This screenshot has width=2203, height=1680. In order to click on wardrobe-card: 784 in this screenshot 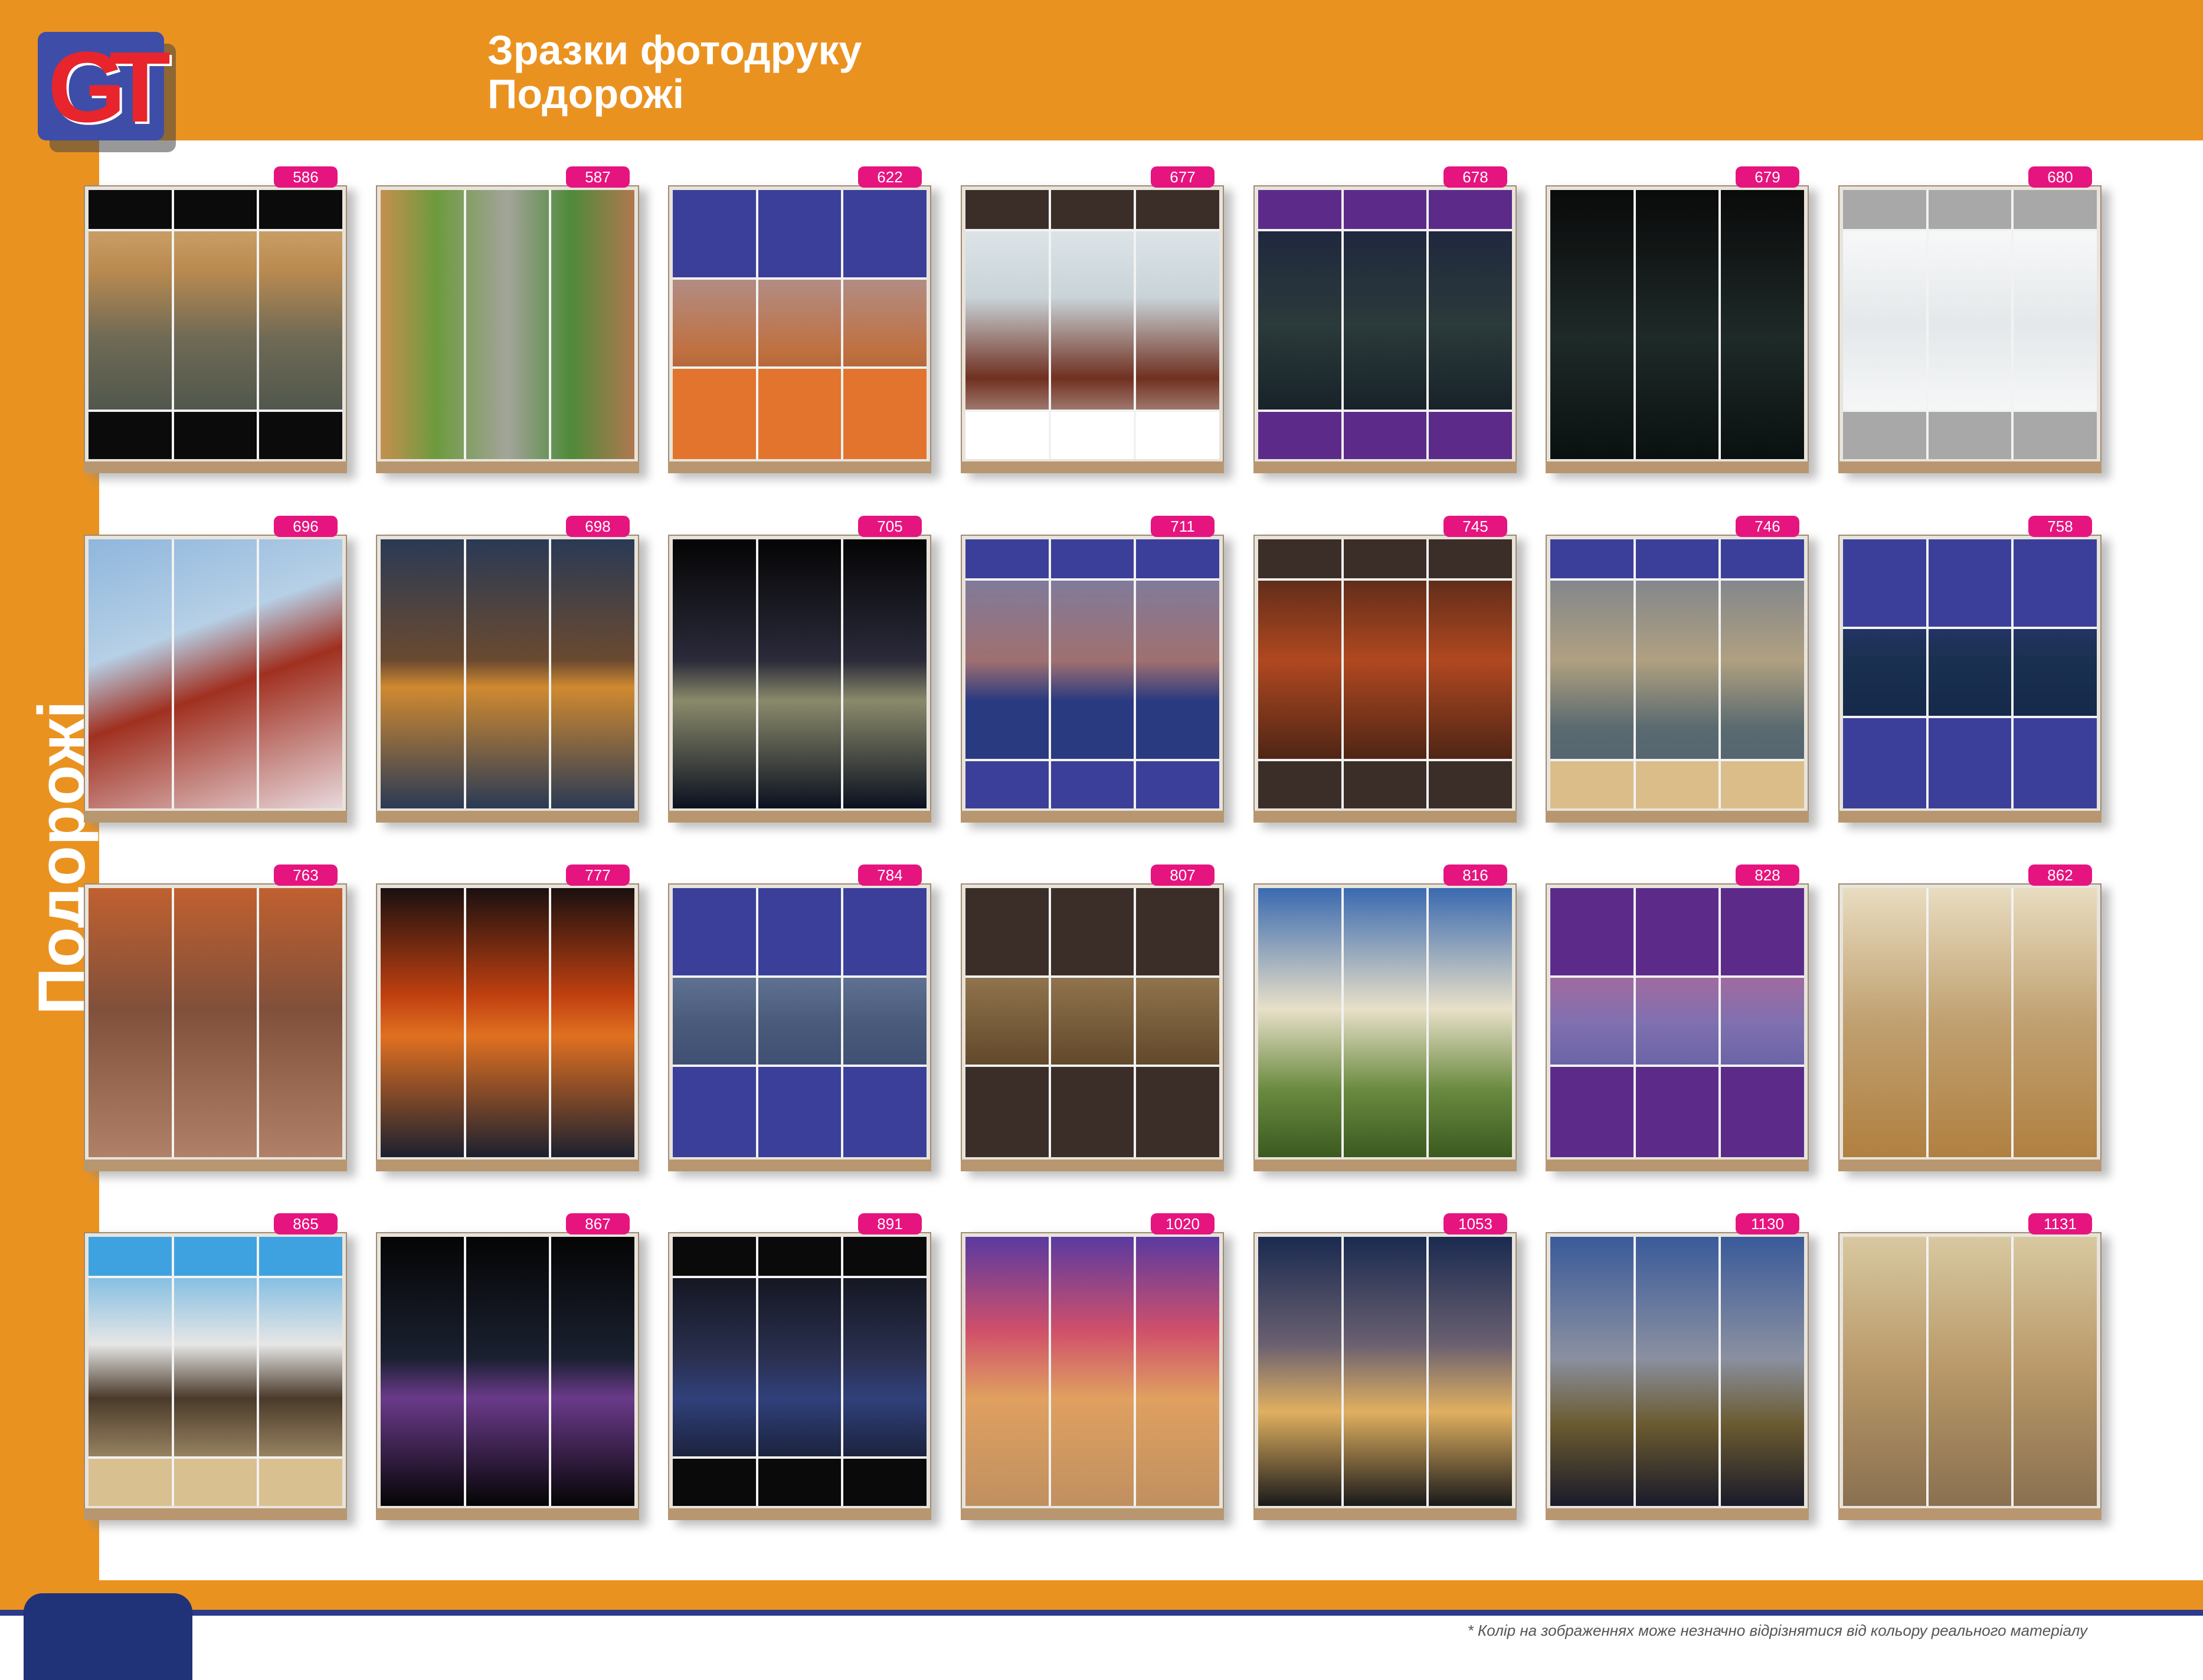, I will do `click(804, 1020)`.